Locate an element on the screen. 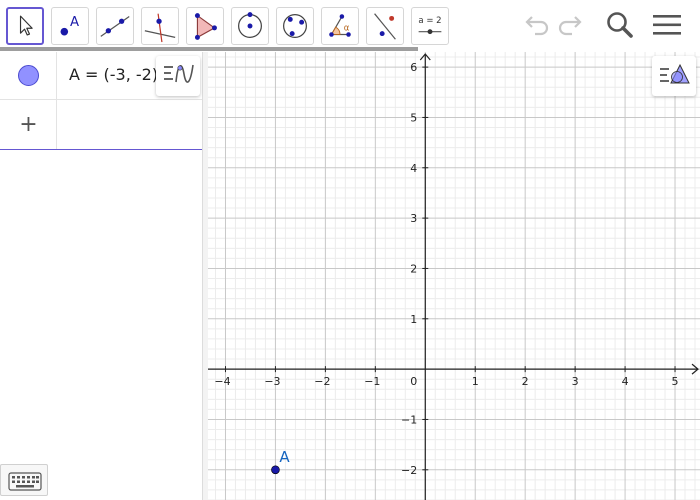 This screenshot has height=500, width=700. x-tick-label: 4 is located at coordinates (625, 381).